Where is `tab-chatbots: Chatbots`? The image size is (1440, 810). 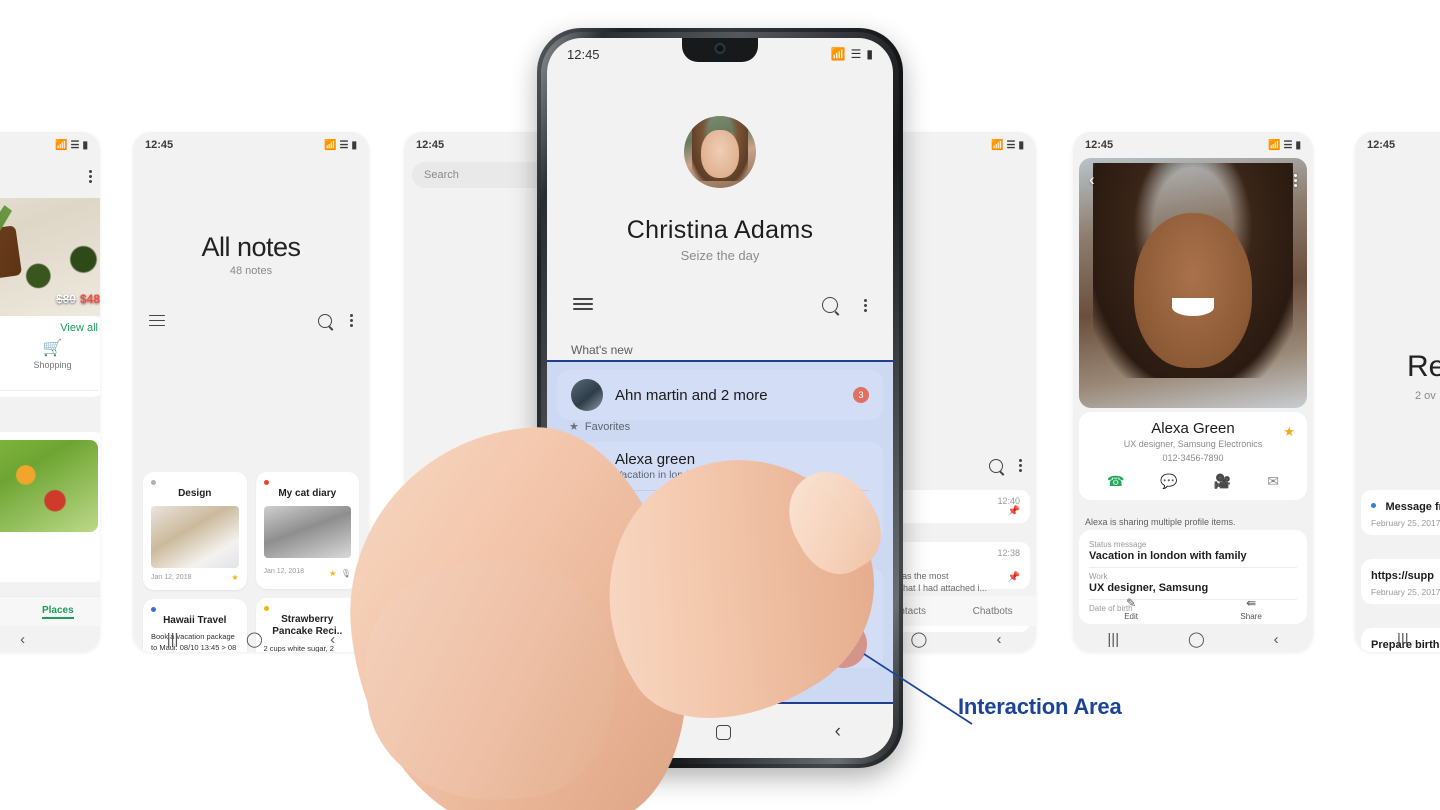 tab-chatbots: Chatbots is located at coordinates (993, 611).